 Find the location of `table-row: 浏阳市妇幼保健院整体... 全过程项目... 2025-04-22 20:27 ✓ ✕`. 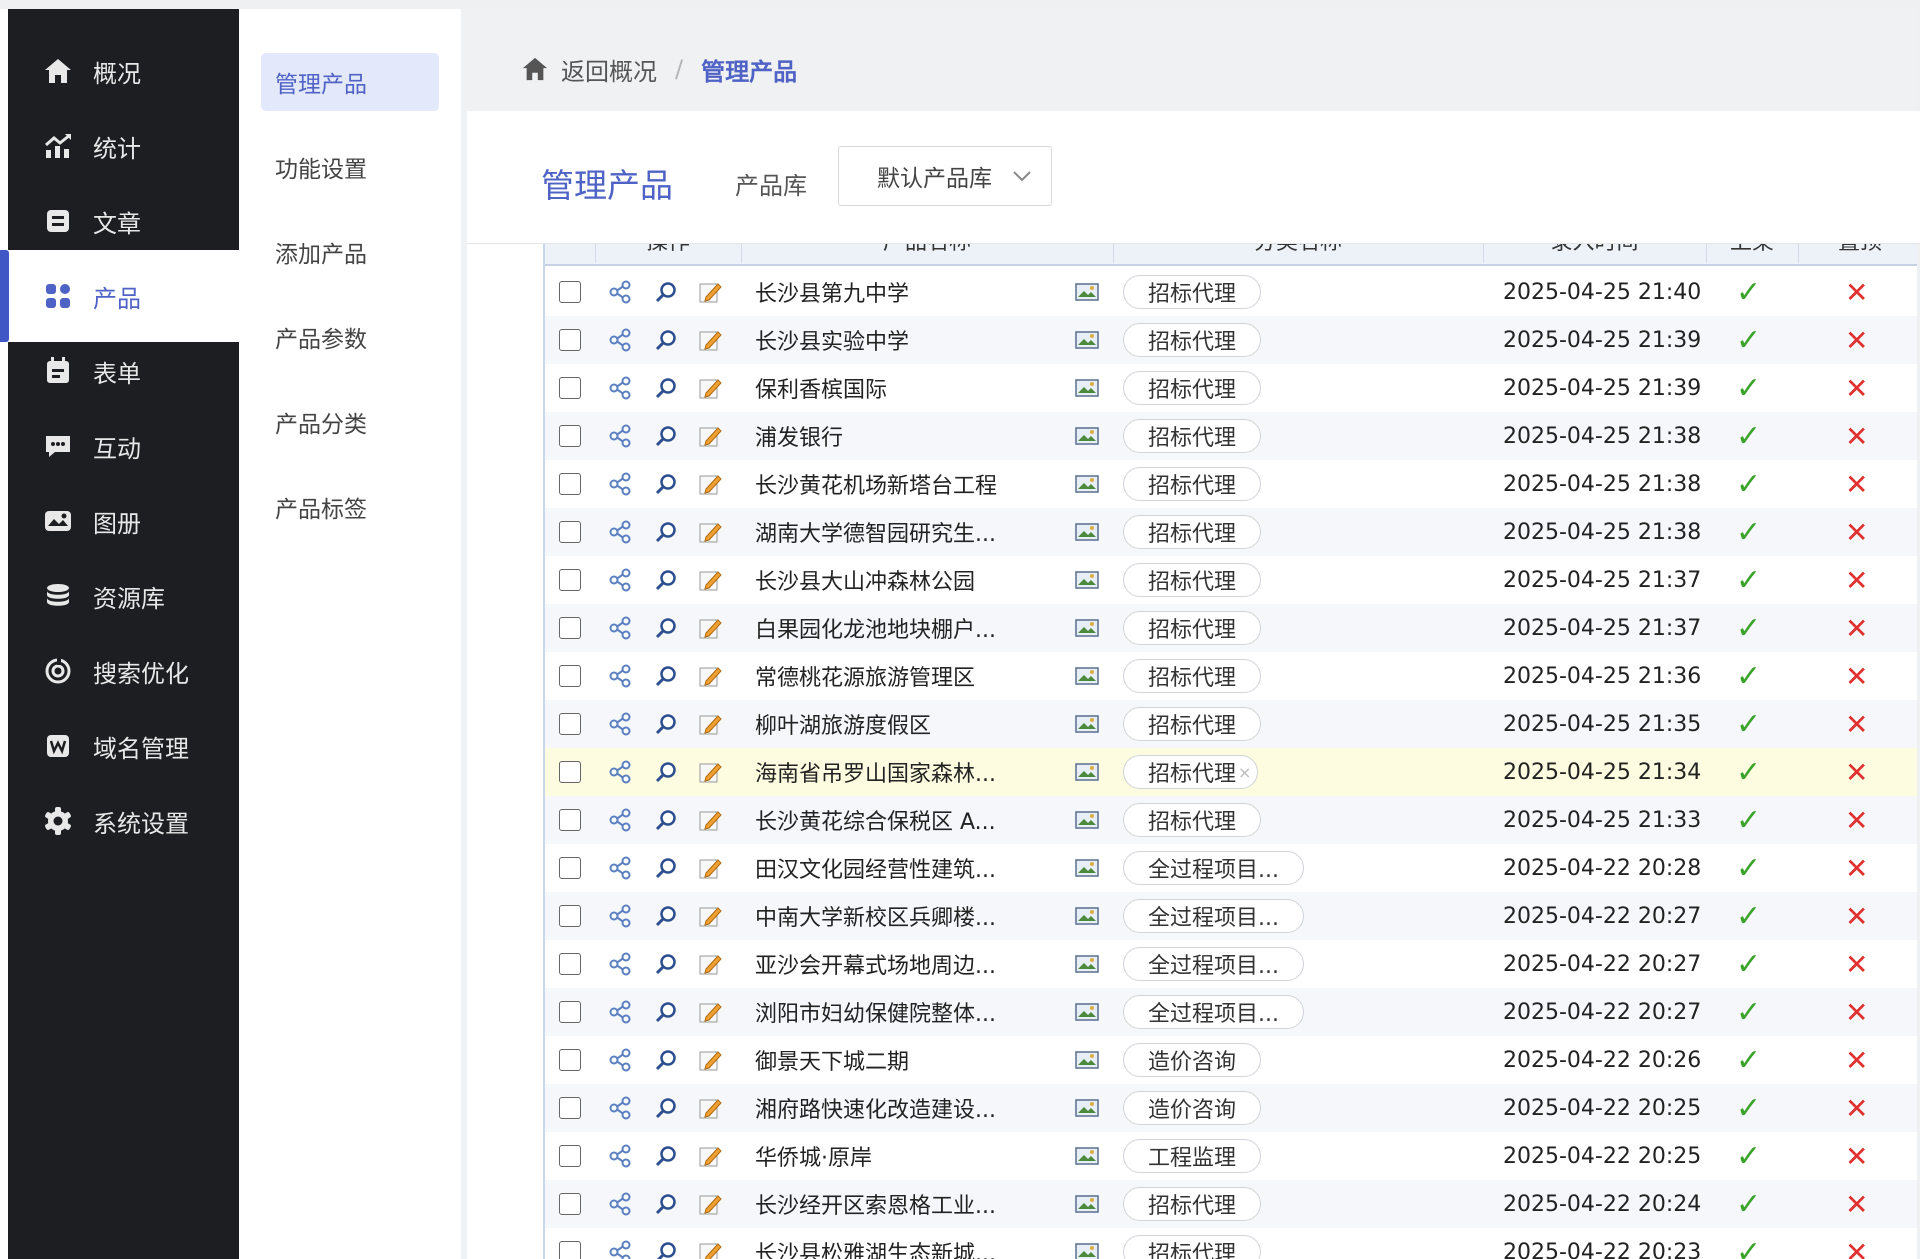

table-row: 浏阳市妇幼保健院整体... 全过程项目... 2025-04-22 20:27 ✓ ✕ is located at coordinates (1232, 1012).